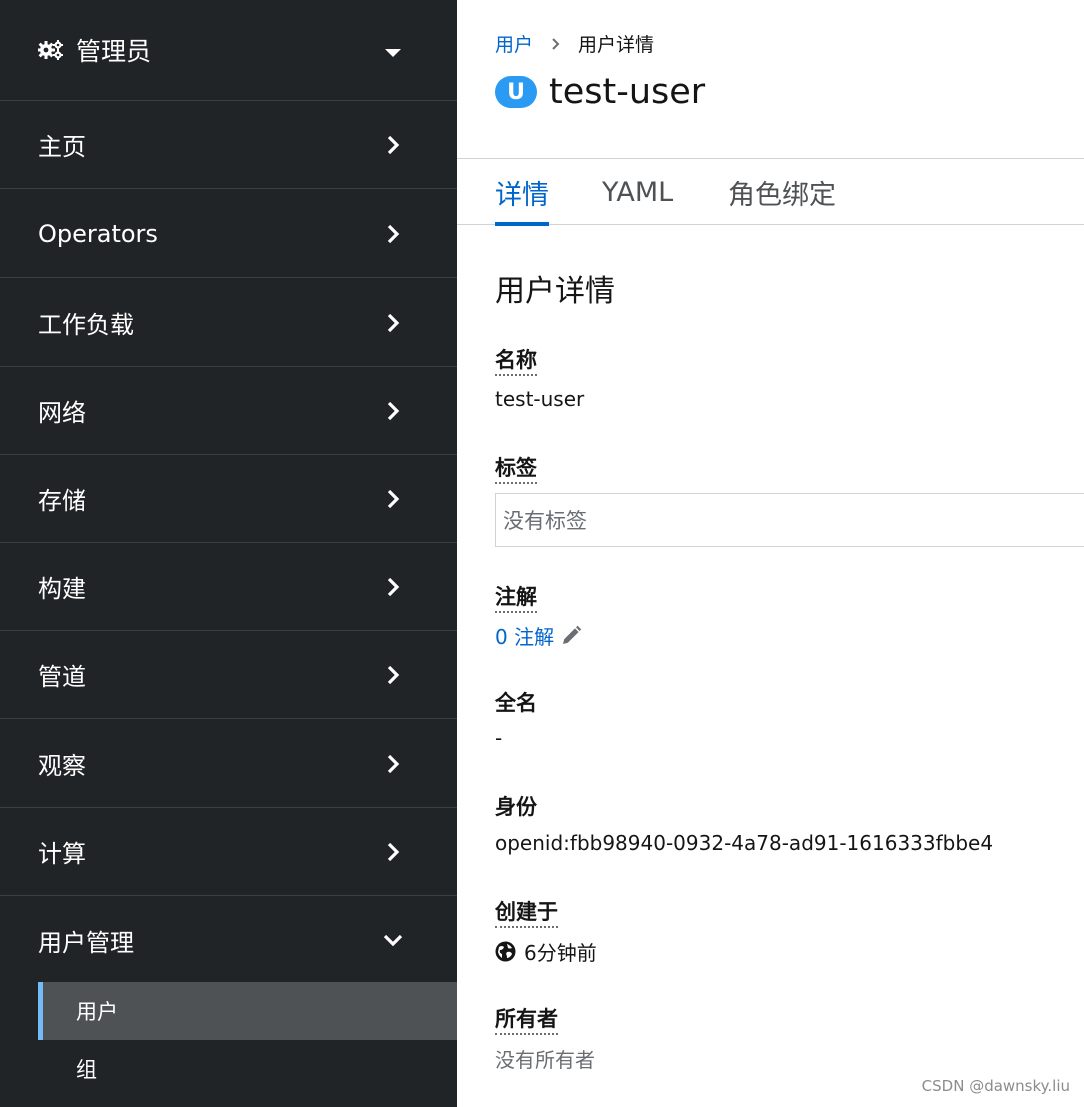 The image size is (1084, 1107). Describe the element at coordinates (86, 1070) in the screenshot. I see `sub-item-label: 组` at that location.